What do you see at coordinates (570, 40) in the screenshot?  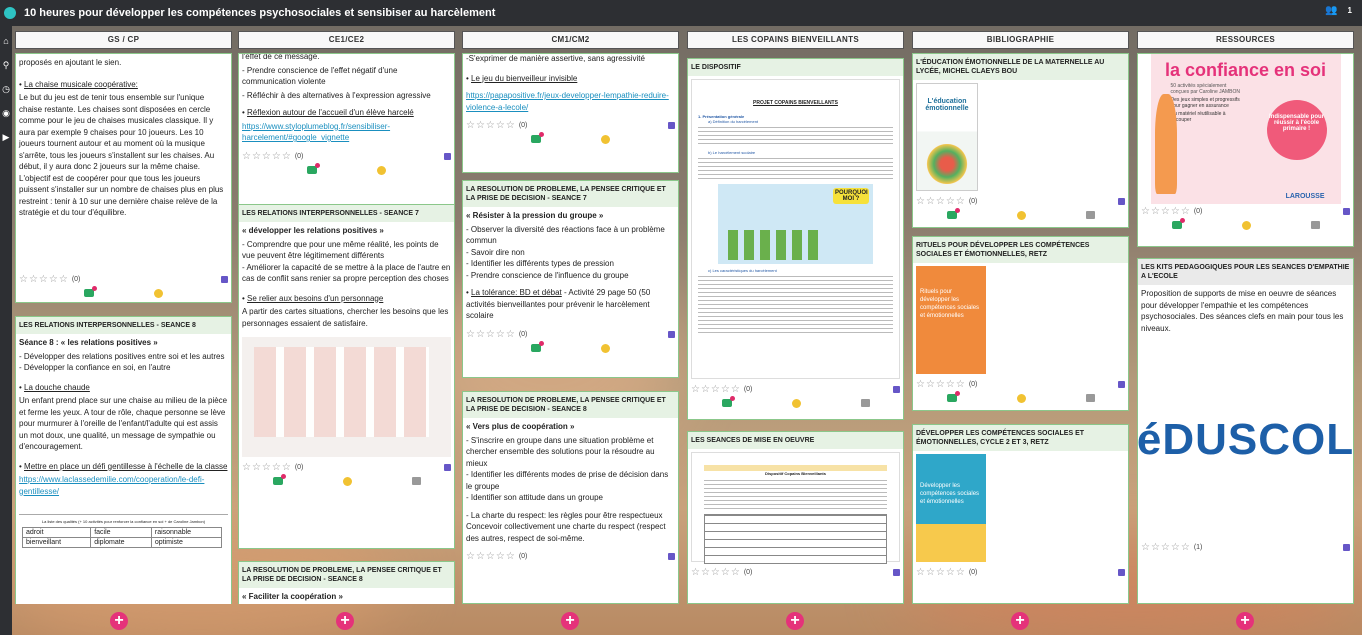 I see `column-header: CM1/CM2` at bounding box center [570, 40].